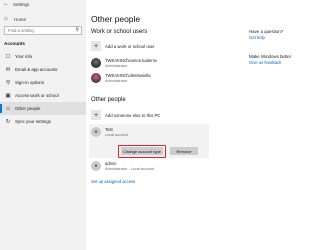  What do you see at coordinates (184, 151) in the screenshot?
I see `remove-button: Remove` at bounding box center [184, 151].